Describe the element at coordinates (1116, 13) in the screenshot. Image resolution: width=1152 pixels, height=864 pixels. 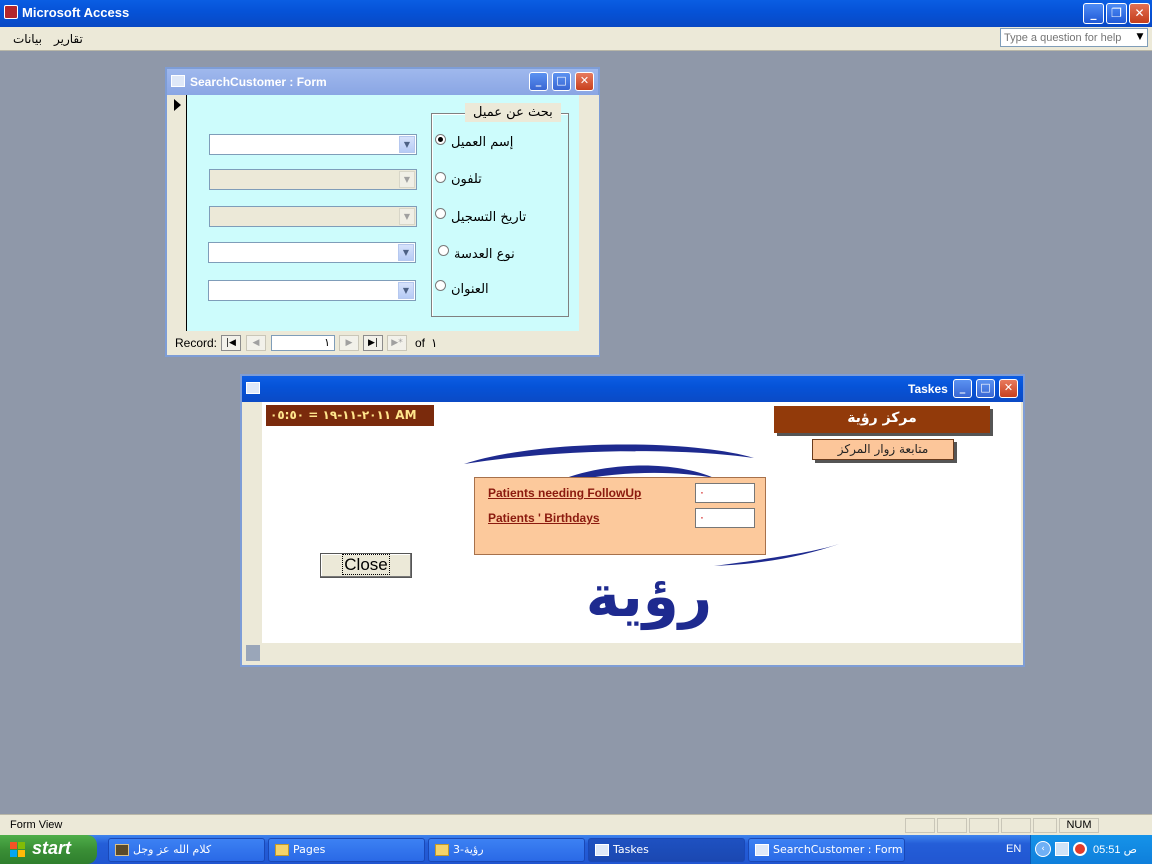
I see `restore-button: ❐` at that location.